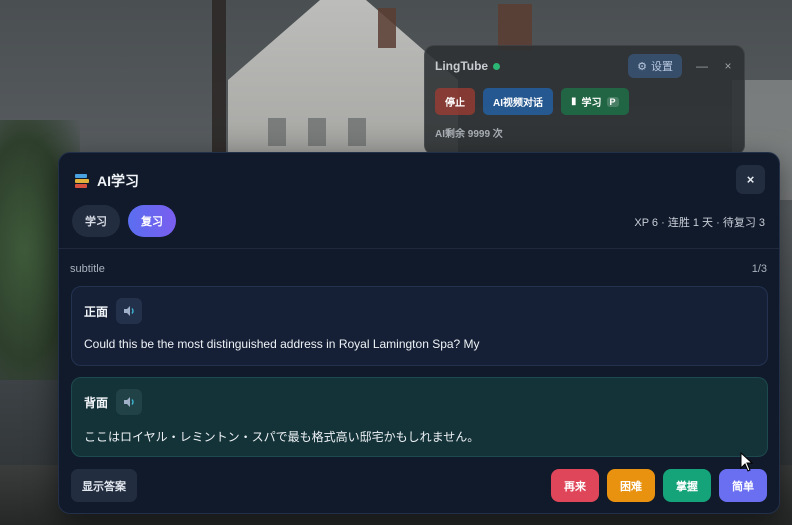 The height and width of the screenshot is (525, 792). I want to click on minimize-button: —, so click(702, 66).